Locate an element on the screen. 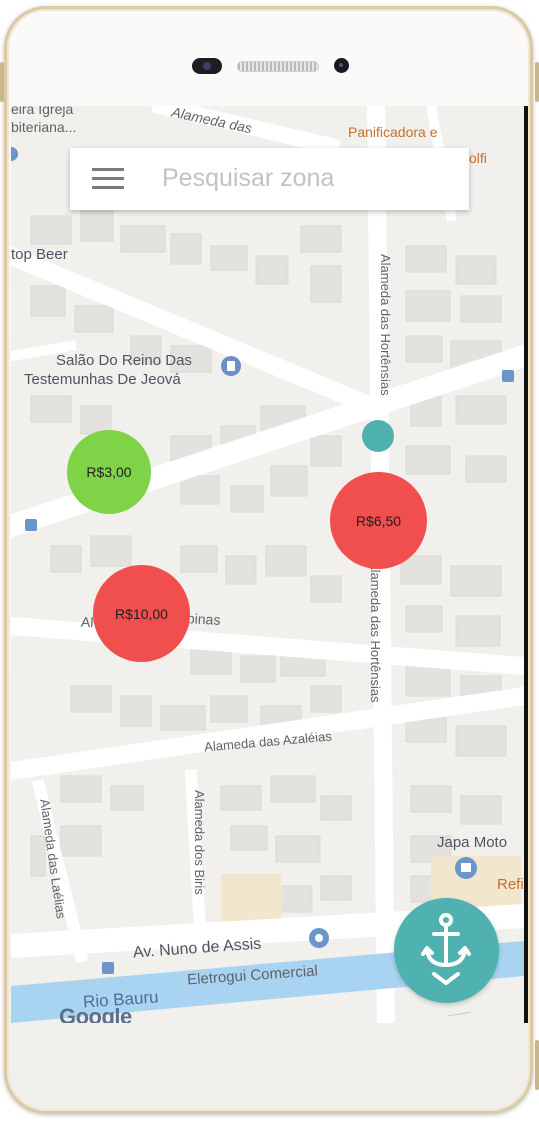  map-label-refi: Refi is located at coordinates (510, 884).